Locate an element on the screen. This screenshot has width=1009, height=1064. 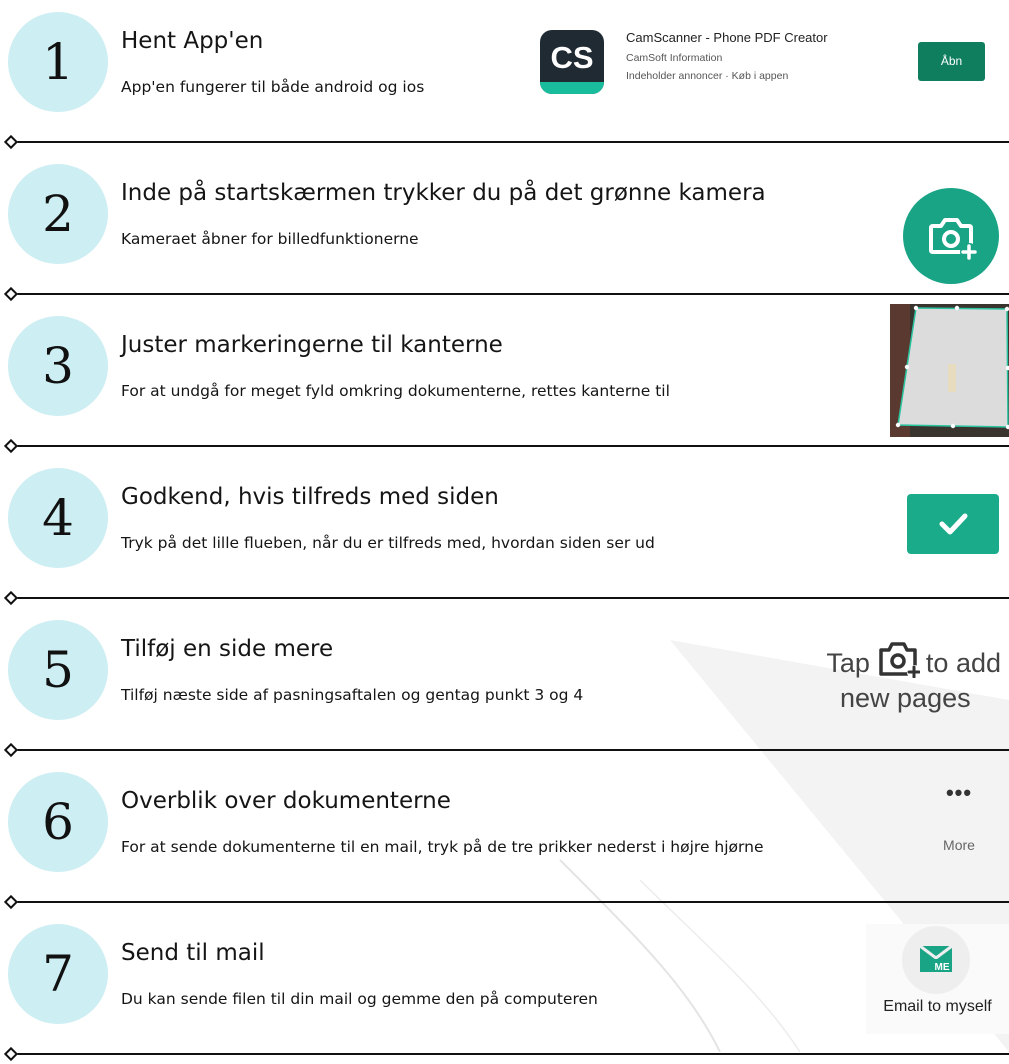
step-number: 5 is located at coordinates (58, 670).